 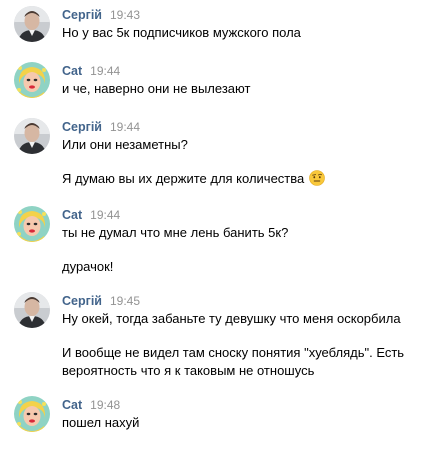 I want to click on face-with-raised-eyebrow-emoji-icon, so click(x=317, y=180).